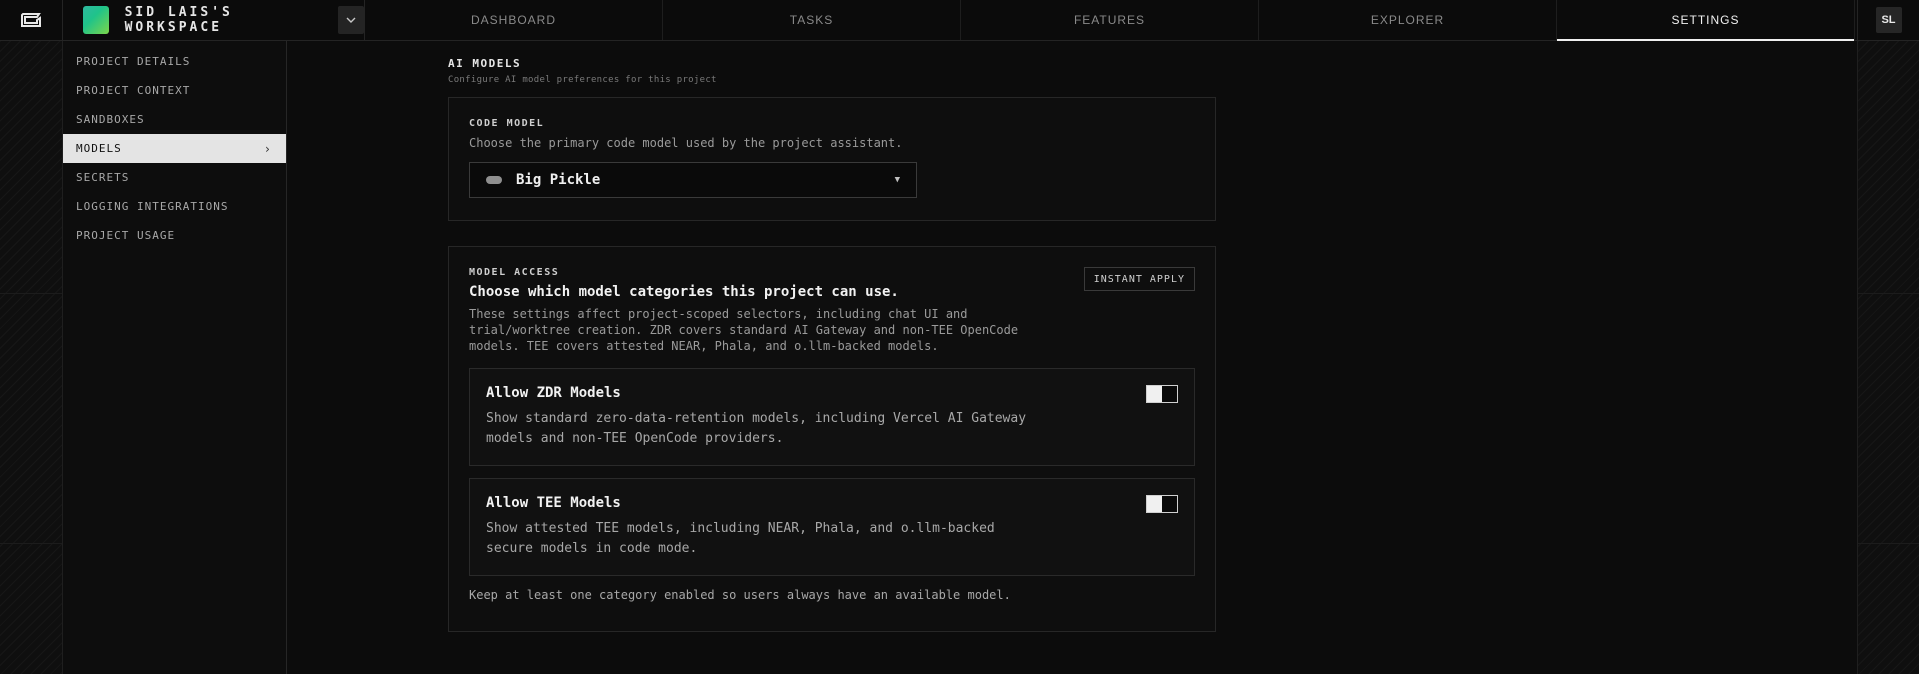 The height and width of the screenshot is (674, 1919). Describe the element at coordinates (267, 148) in the screenshot. I see `chevron-right-icon: ›` at that location.